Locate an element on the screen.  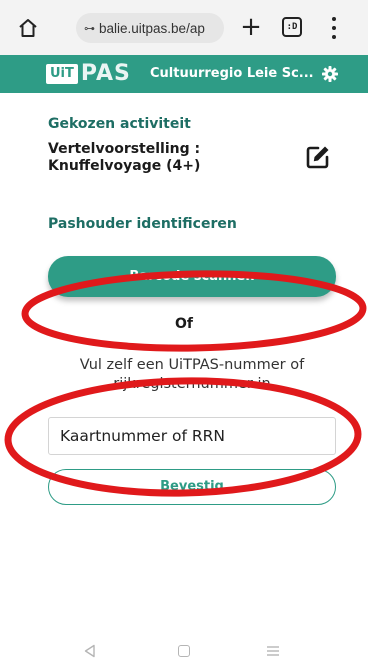
instruction-line1: Vul zelf een UiTPAS-nummer of is located at coordinates (192, 365).